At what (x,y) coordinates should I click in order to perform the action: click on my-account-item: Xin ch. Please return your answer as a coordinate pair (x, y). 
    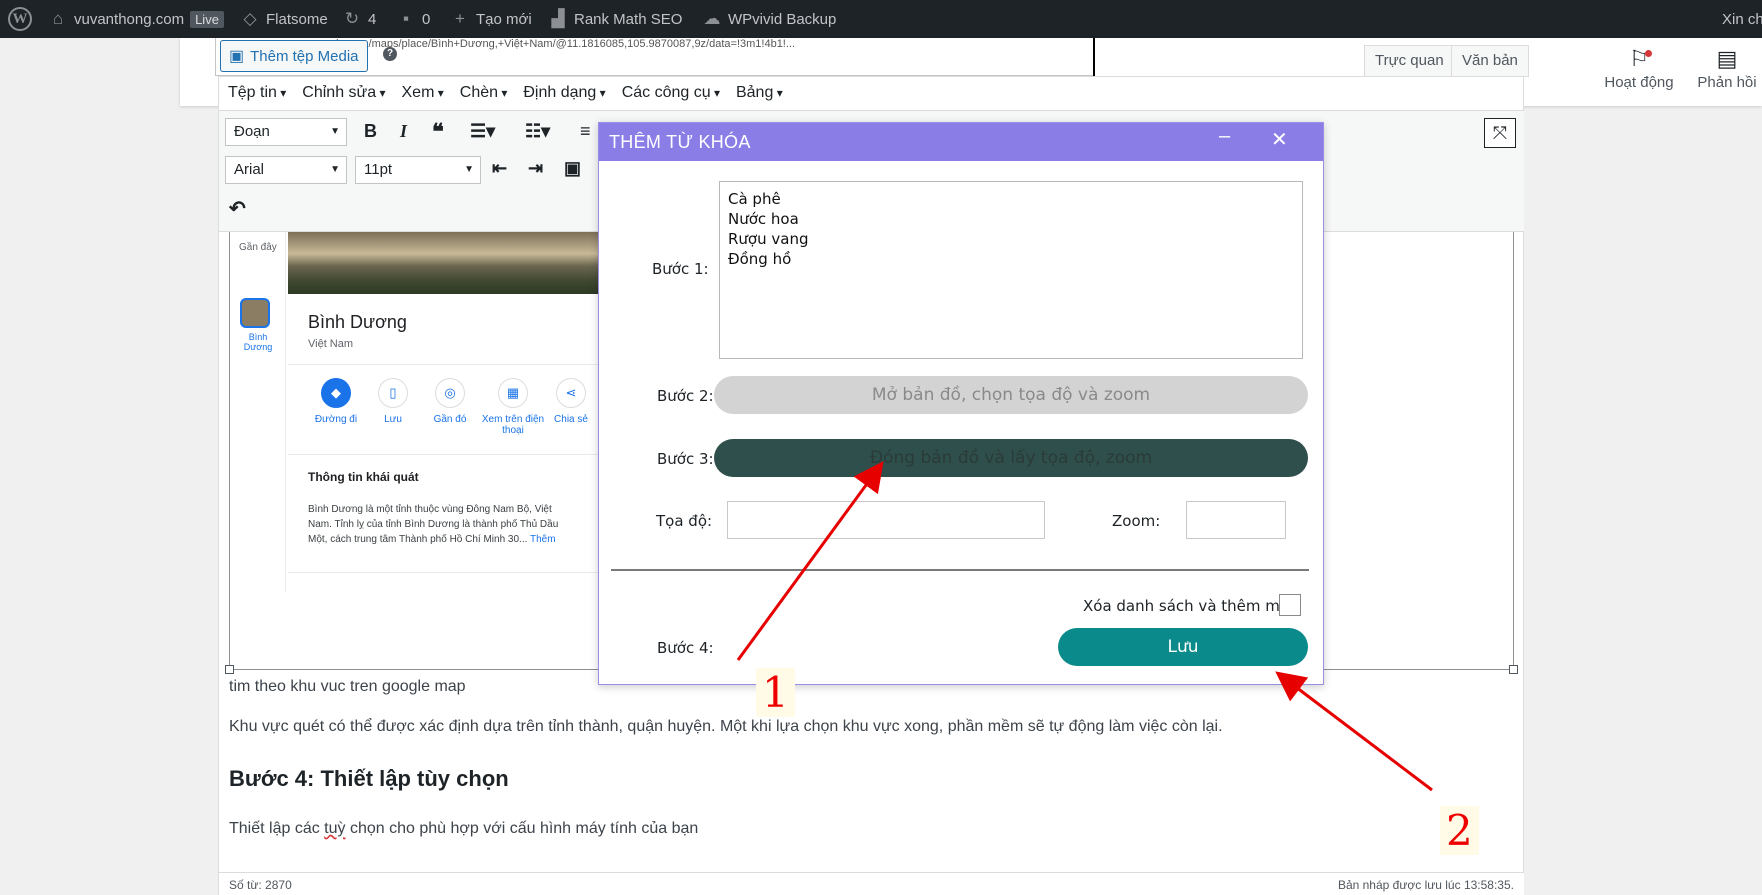
    Looking at the image, I should click on (1742, 19).